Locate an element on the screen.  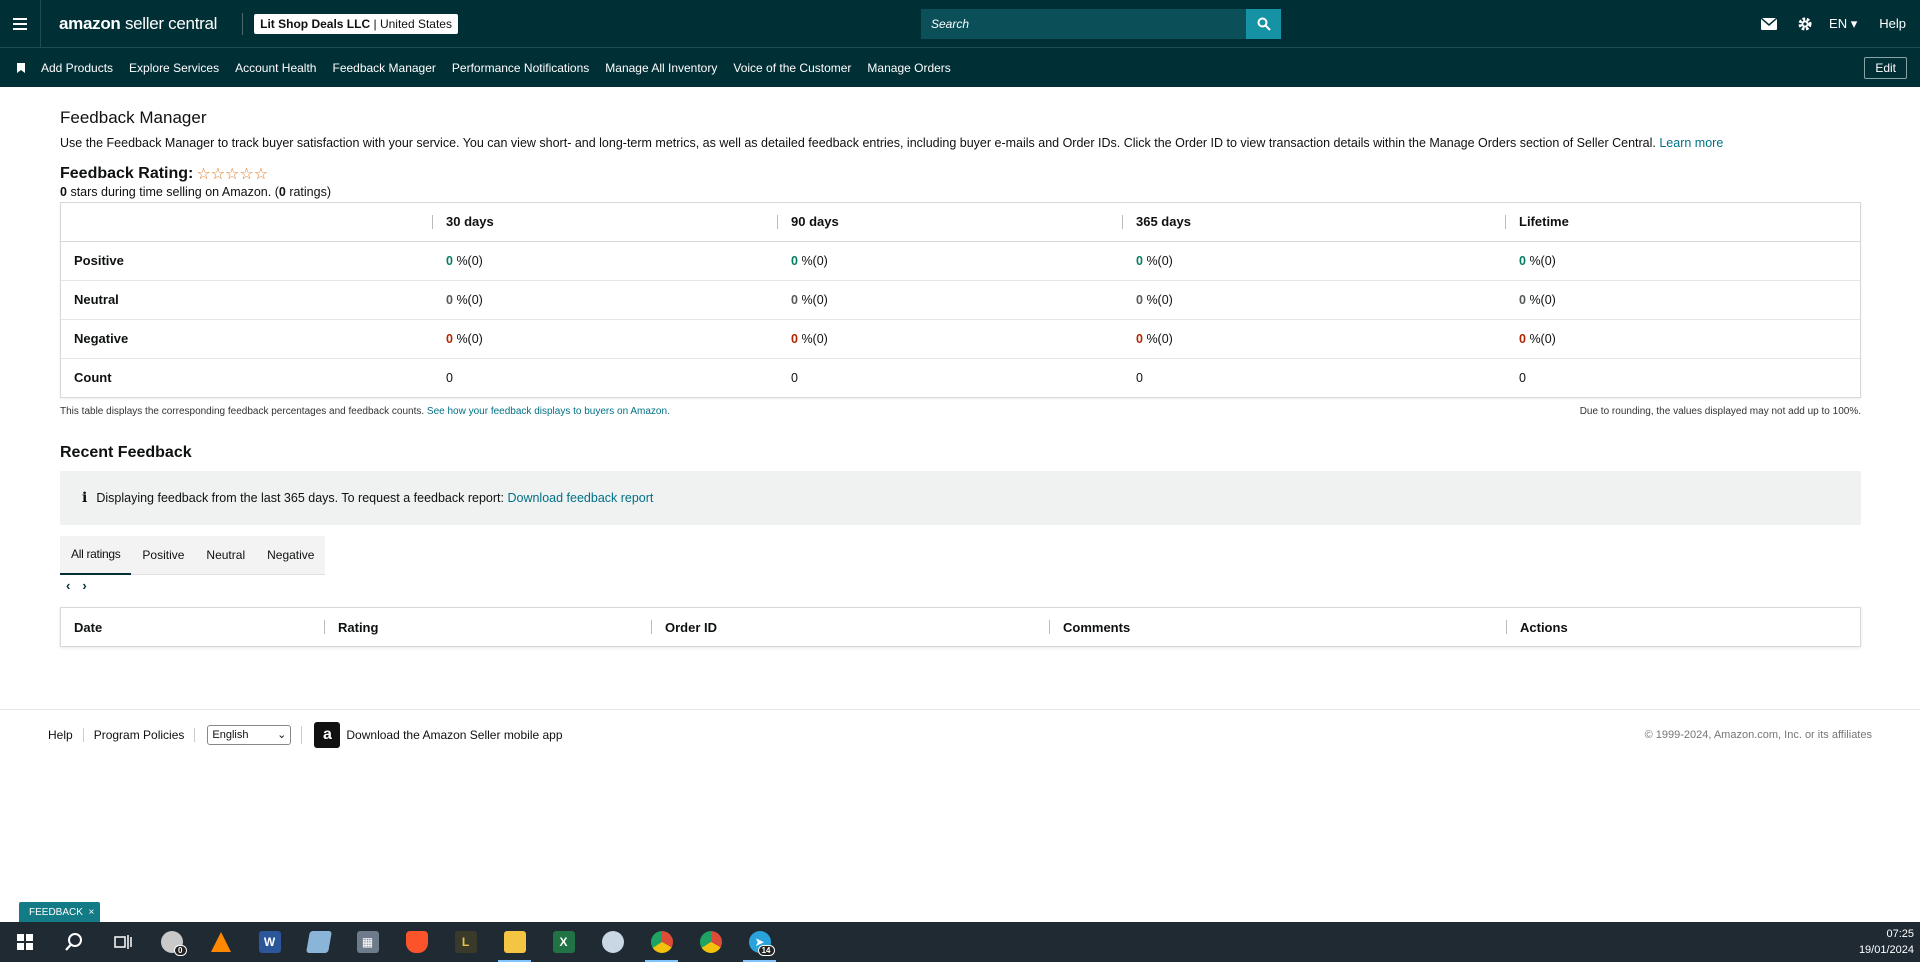
column-header-rating: Rating is located at coordinates (487, 627).